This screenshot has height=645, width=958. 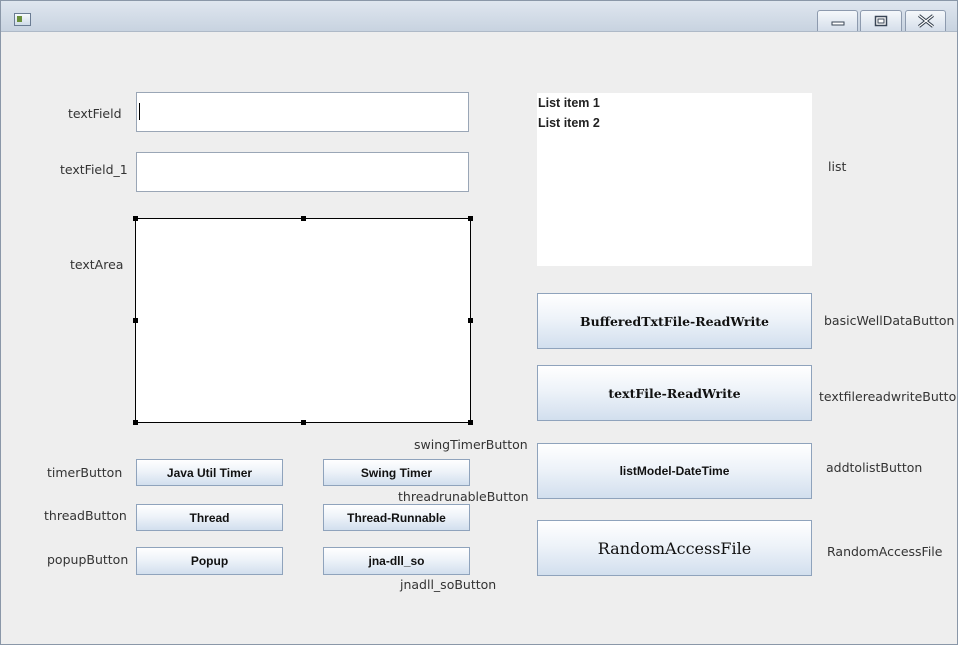 What do you see at coordinates (303, 320) in the screenshot?
I see `text-area` at bounding box center [303, 320].